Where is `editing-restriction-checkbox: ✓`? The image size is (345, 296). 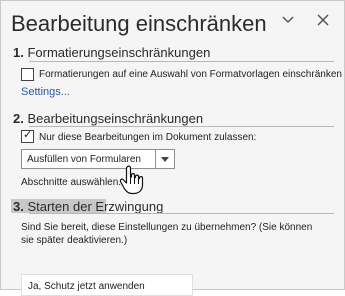 editing-restriction-checkbox: ✓ is located at coordinates (27, 136).